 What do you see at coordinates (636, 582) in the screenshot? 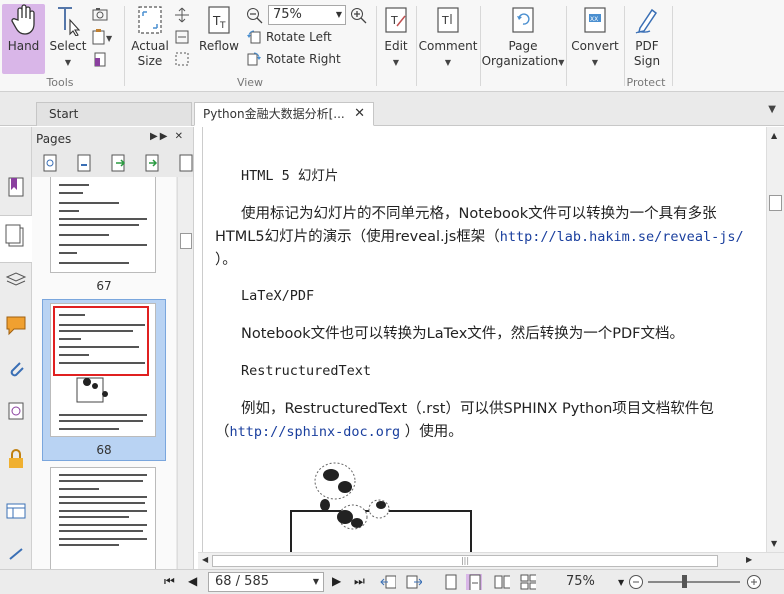
I see `status-zoom-out-icon` at bounding box center [636, 582].